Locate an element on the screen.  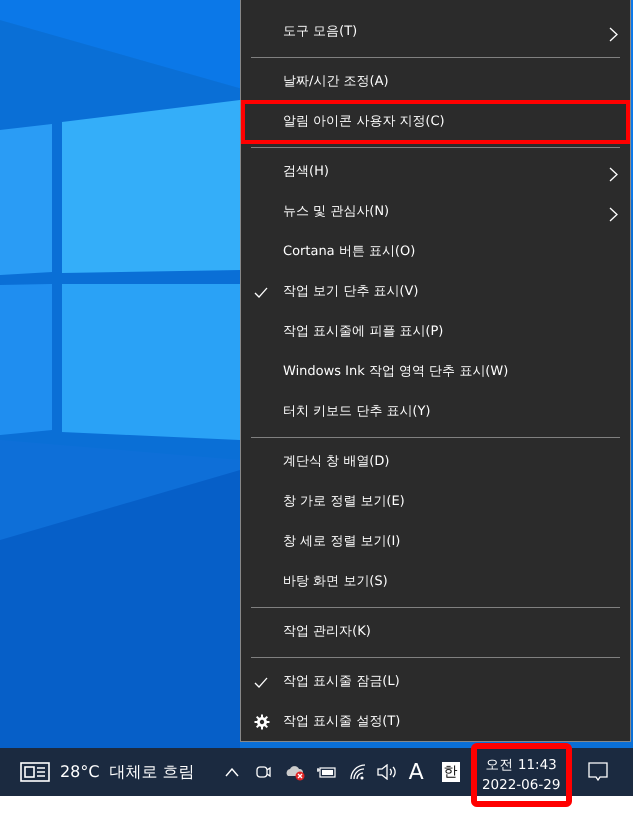
menu-item: 작업 표시줄에 피플 표시(P) is located at coordinates (435, 332).